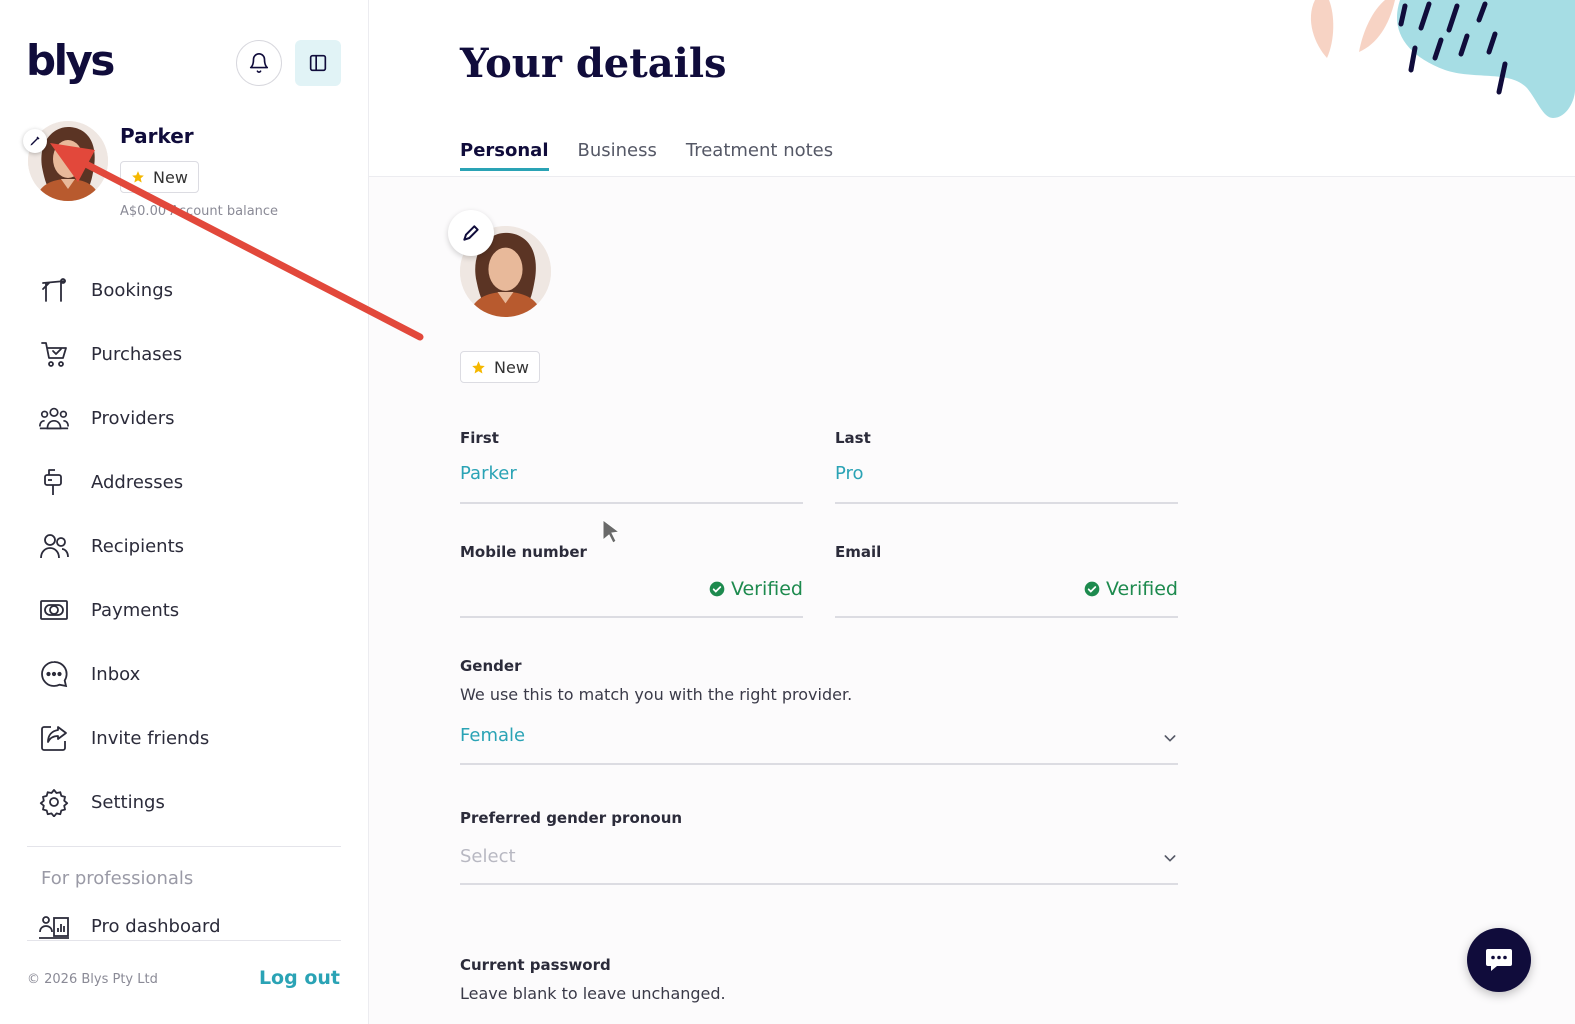  Describe the element at coordinates (488, 856) in the screenshot. I see `pronoun-placeholder: Select` at that location.